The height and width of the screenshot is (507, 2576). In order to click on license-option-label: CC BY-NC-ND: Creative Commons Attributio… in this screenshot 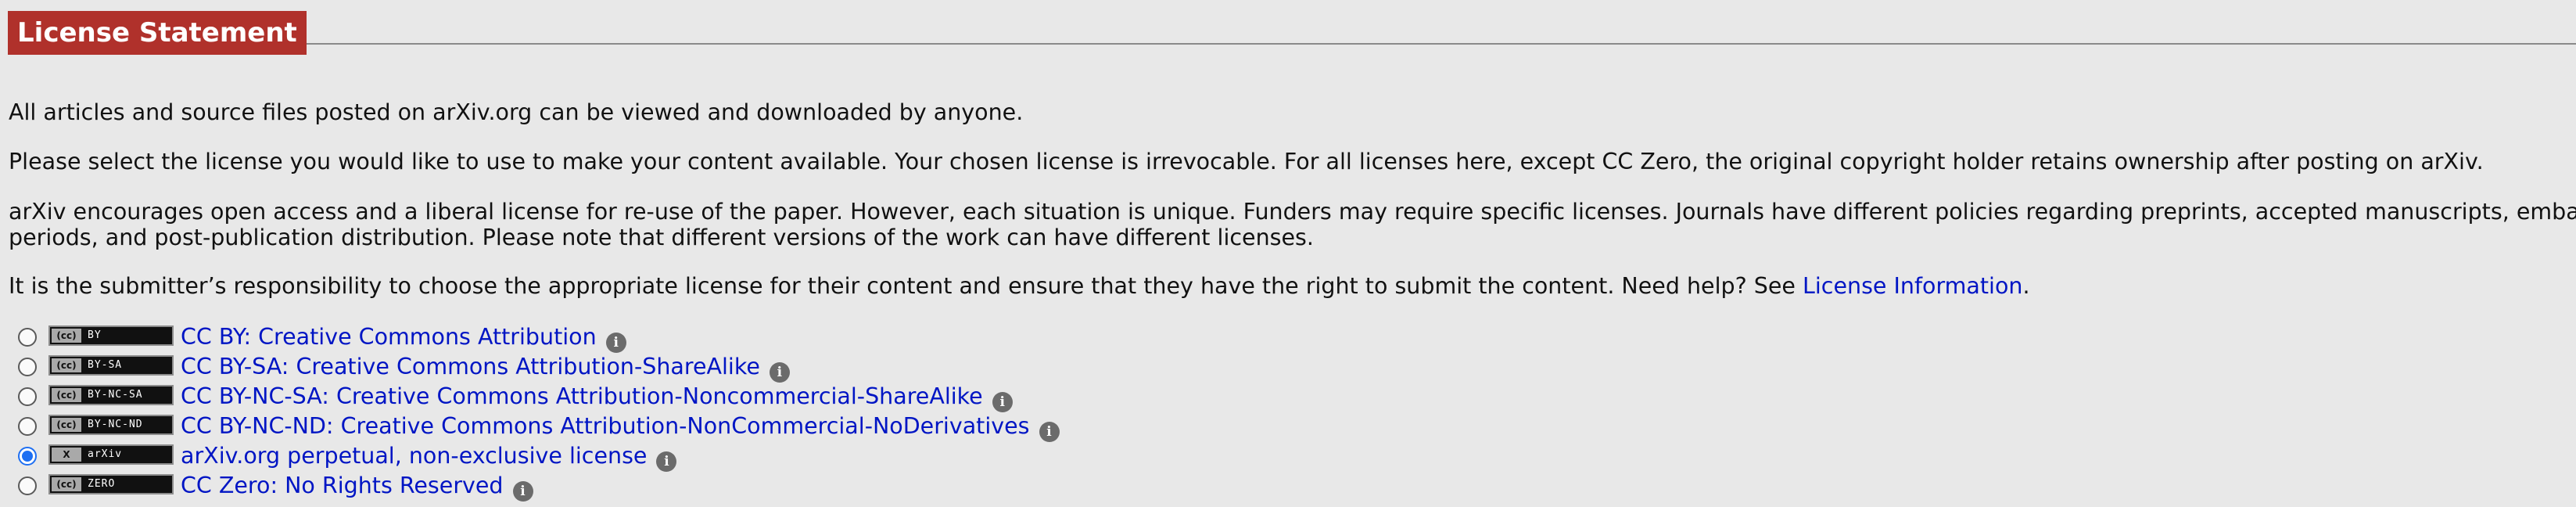, I will do `click(620, 427)`.